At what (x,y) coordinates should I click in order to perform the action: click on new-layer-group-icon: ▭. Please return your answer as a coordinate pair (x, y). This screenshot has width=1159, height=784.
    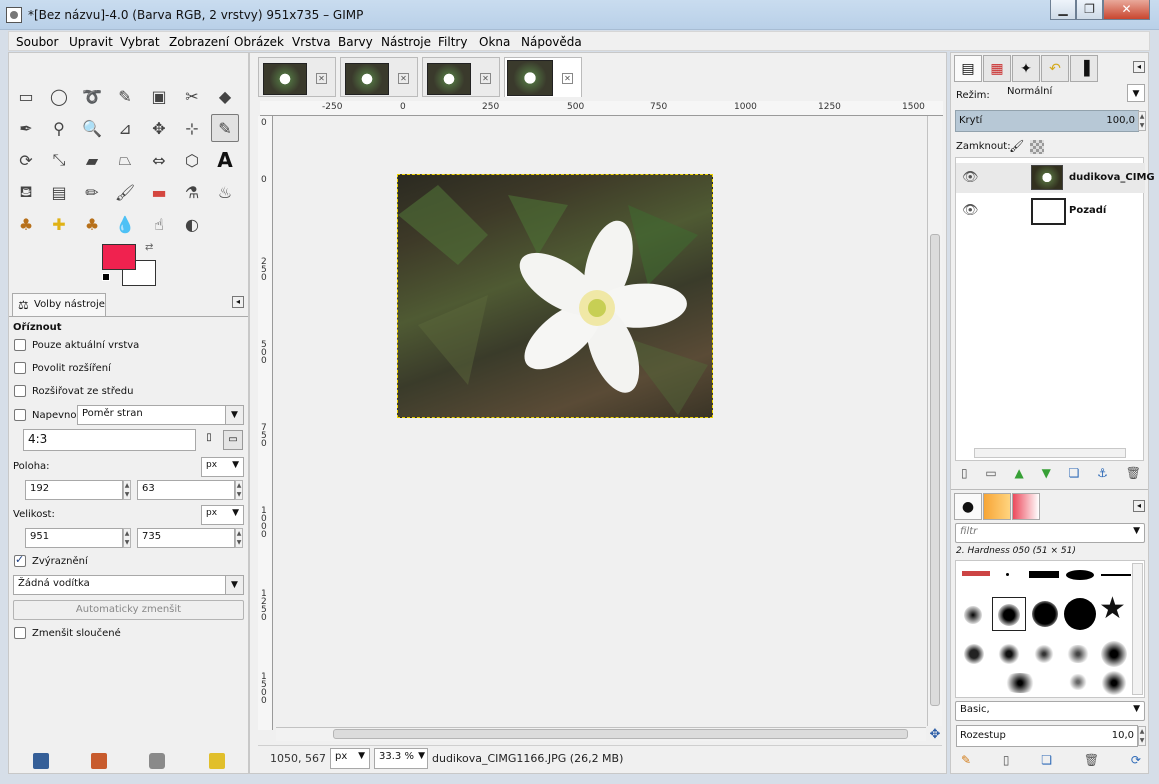
    Looking at the image, I should click on (990, 474).